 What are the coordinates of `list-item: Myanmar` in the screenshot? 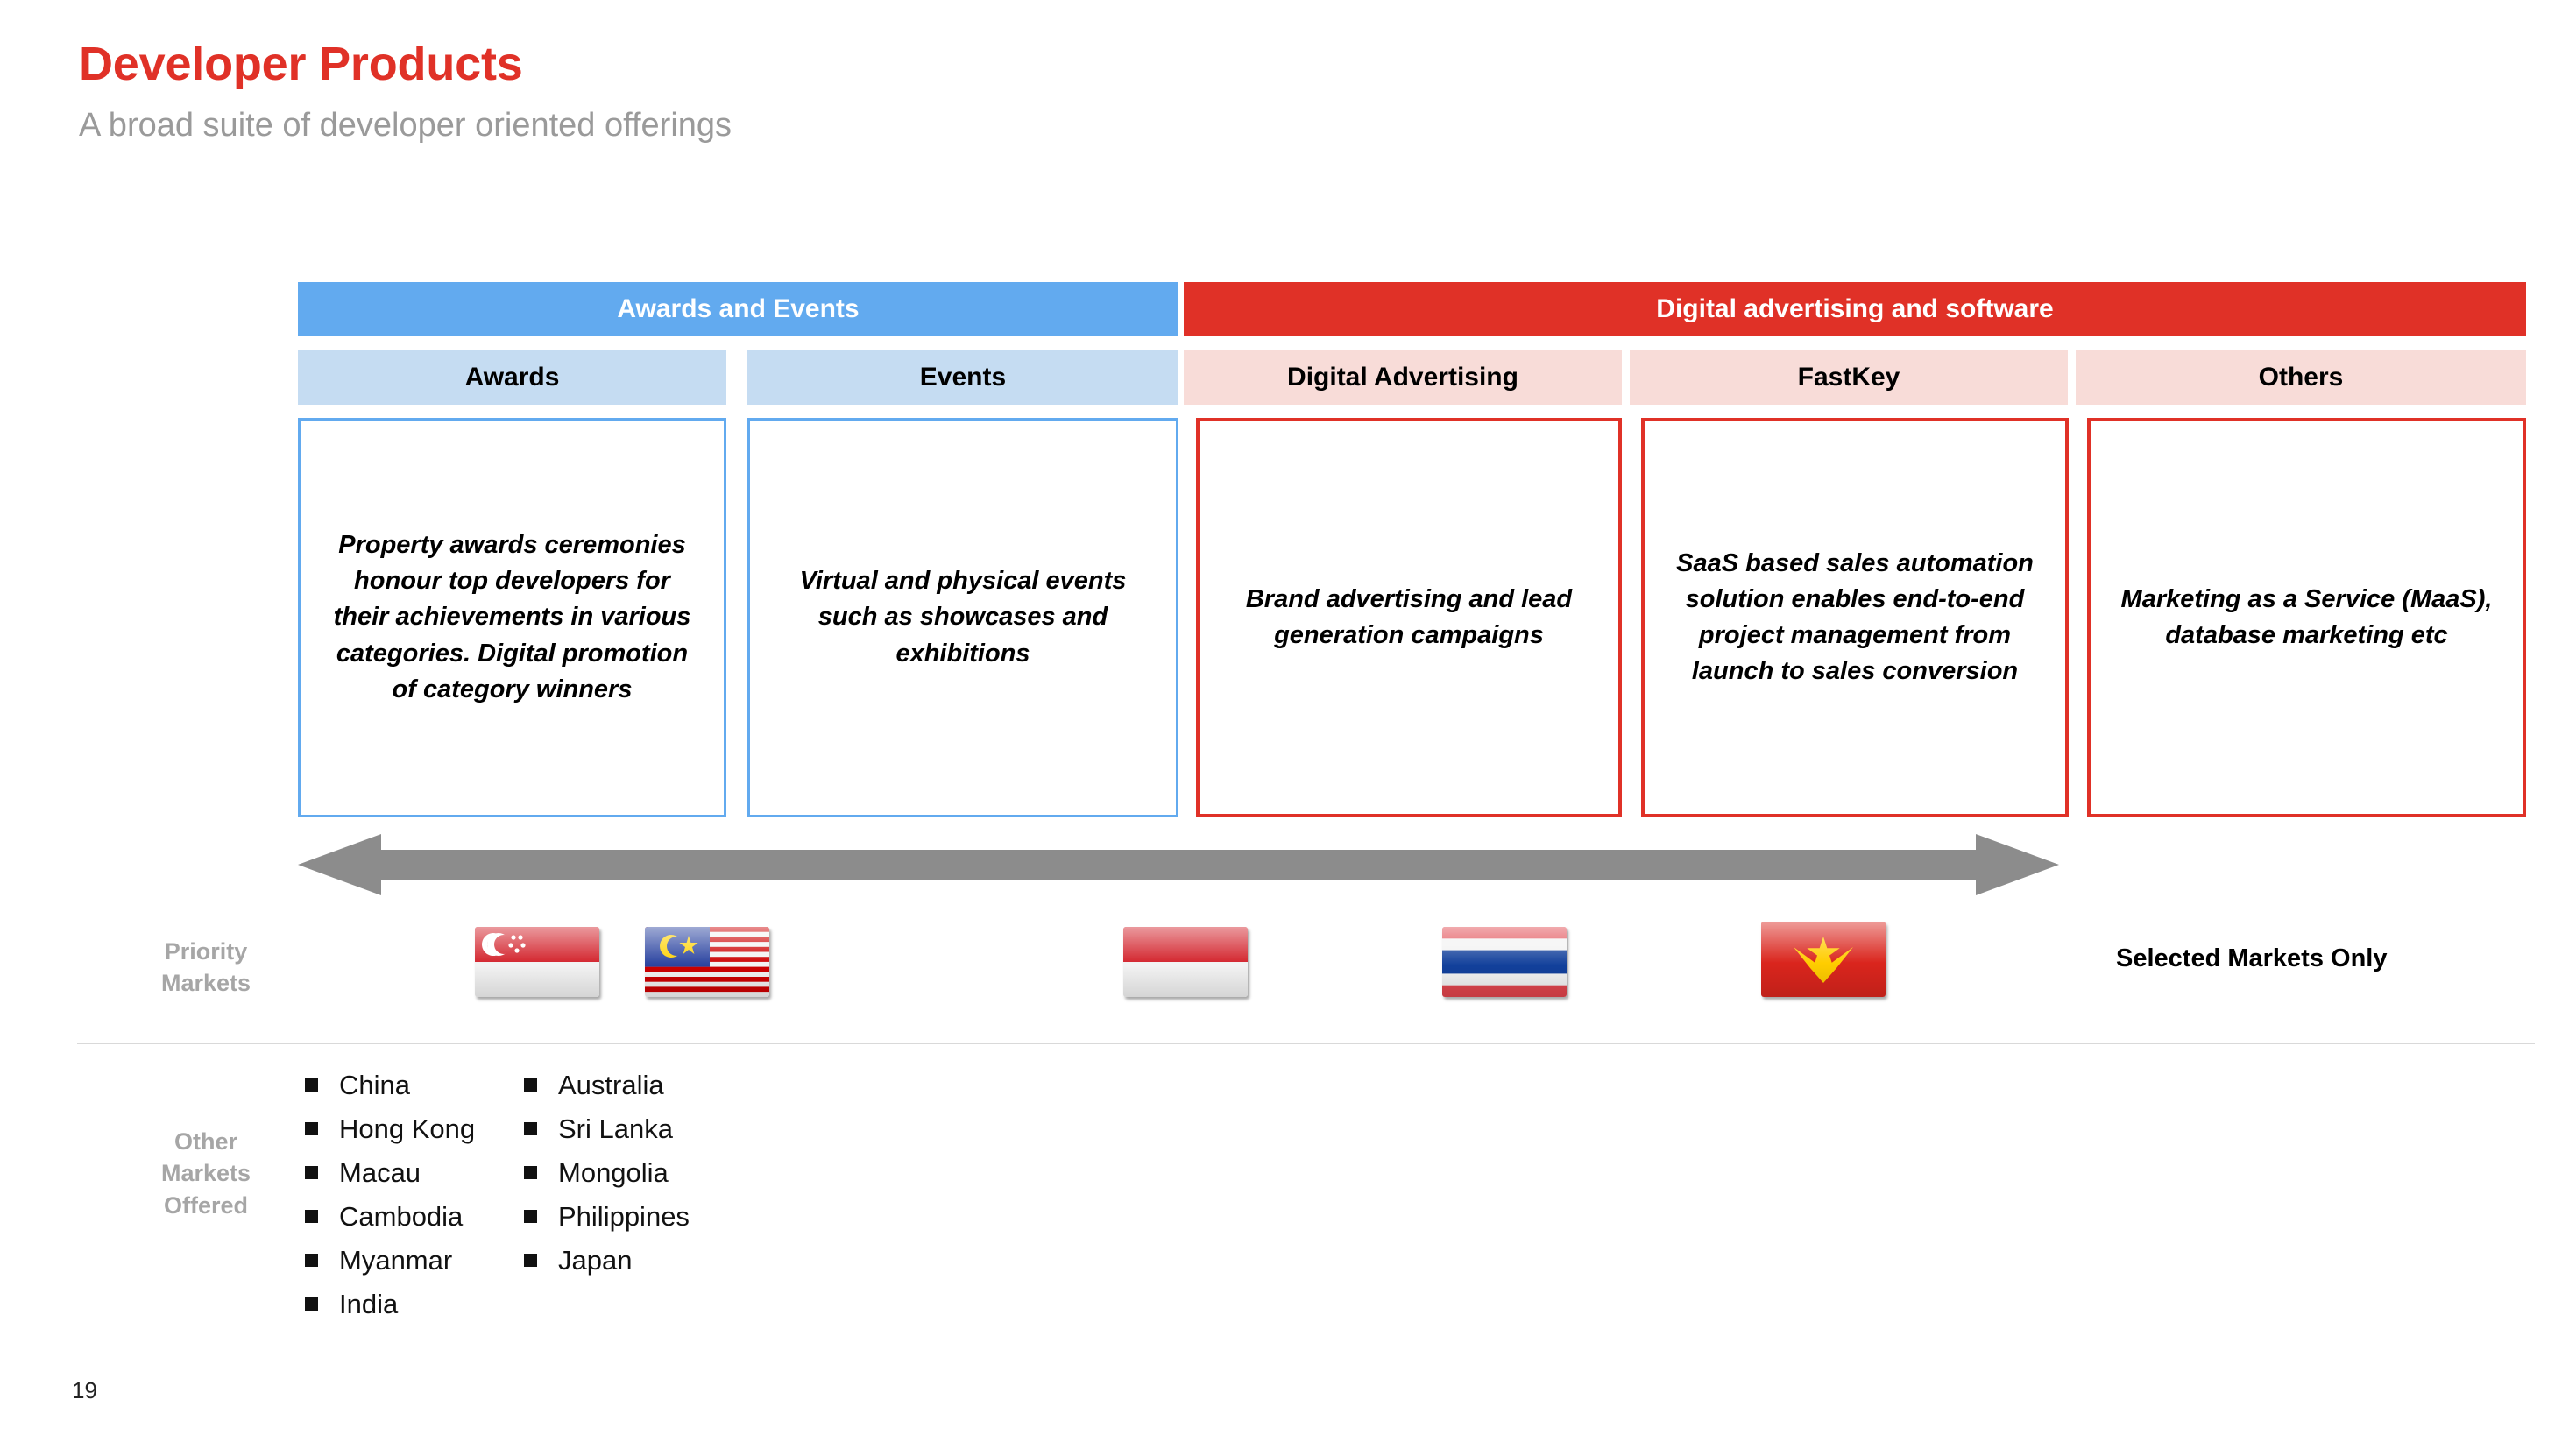 It's located at (390, 1261).